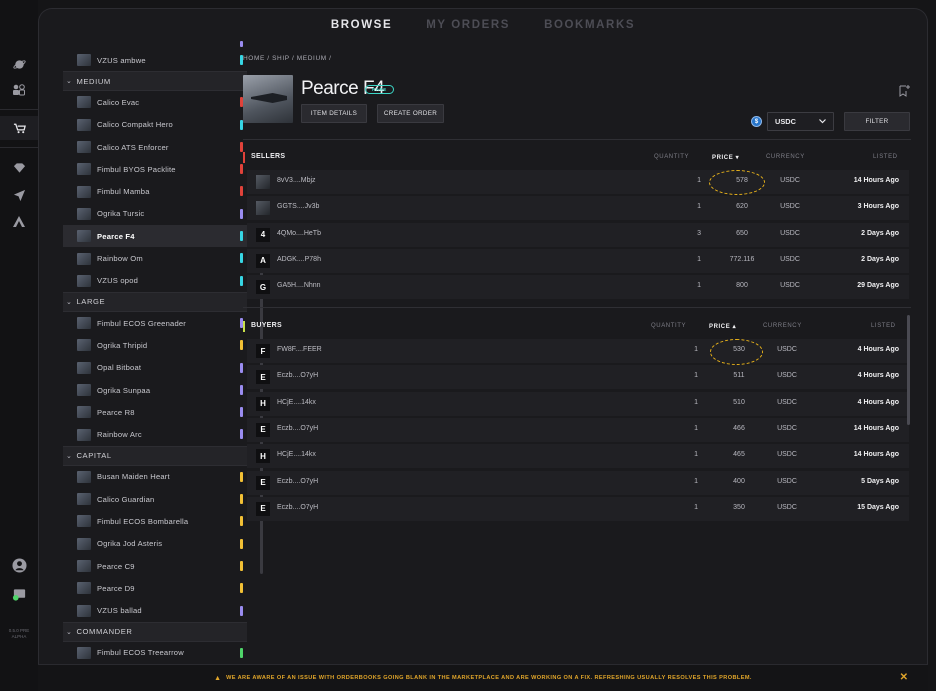  What do you see at coordinates (155, 258) in the screenshot?
I see `sidebar-item: Rainbow Om` at bounding box center [155, 258].